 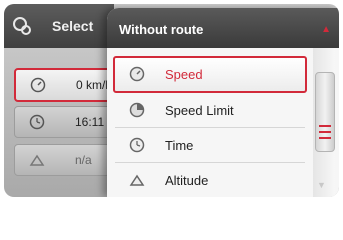 I want to click on background-row-speed: 0 km/h, so click(x=66, y=85).